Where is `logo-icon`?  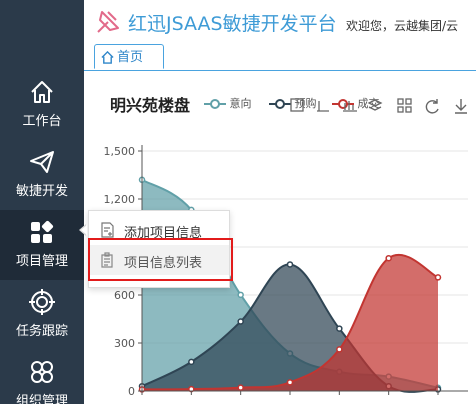
logo-icon is located at coordinates (108, 22).